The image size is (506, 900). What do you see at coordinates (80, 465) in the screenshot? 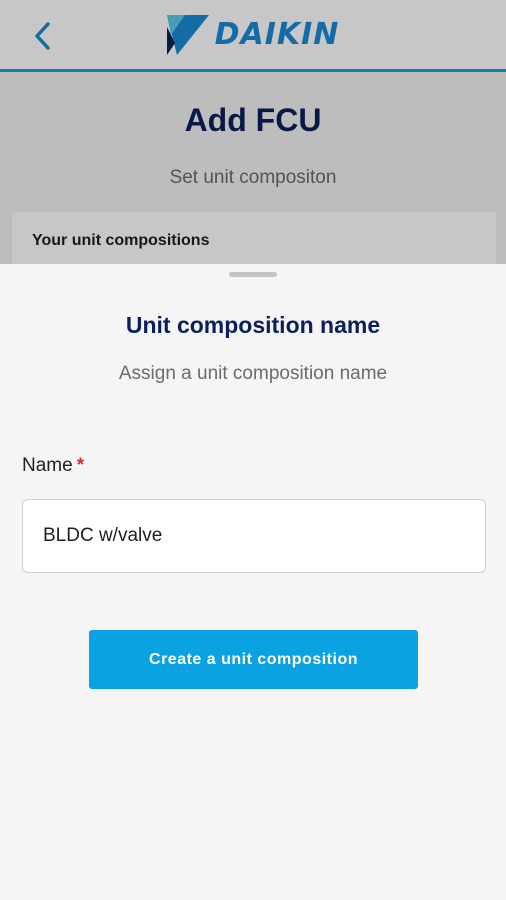
I see `required-marker: *` at bounding box center [80, 465].